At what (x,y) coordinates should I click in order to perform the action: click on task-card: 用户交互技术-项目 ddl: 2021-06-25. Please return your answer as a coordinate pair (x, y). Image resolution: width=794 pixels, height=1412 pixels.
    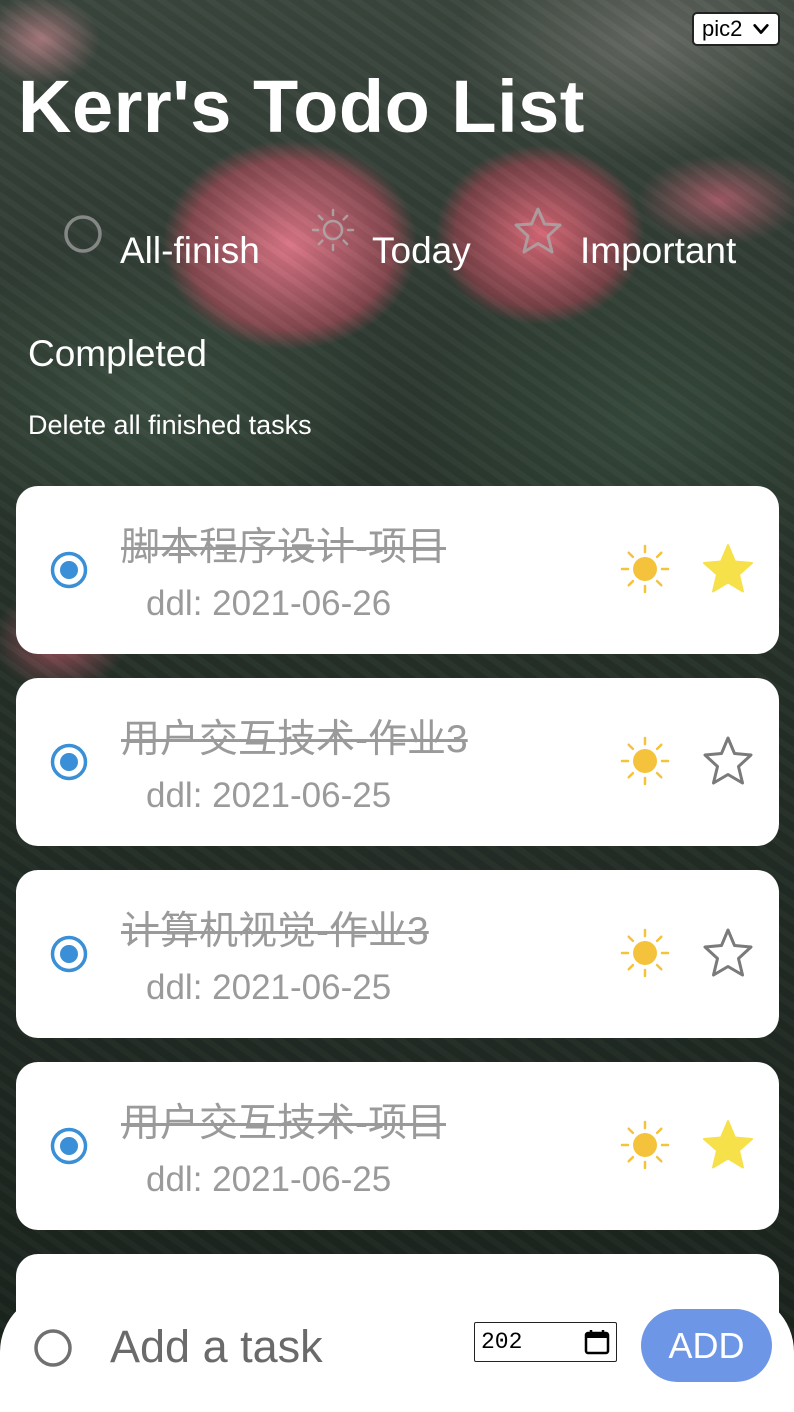
    Looking at the image, I should click on (397, 1146).